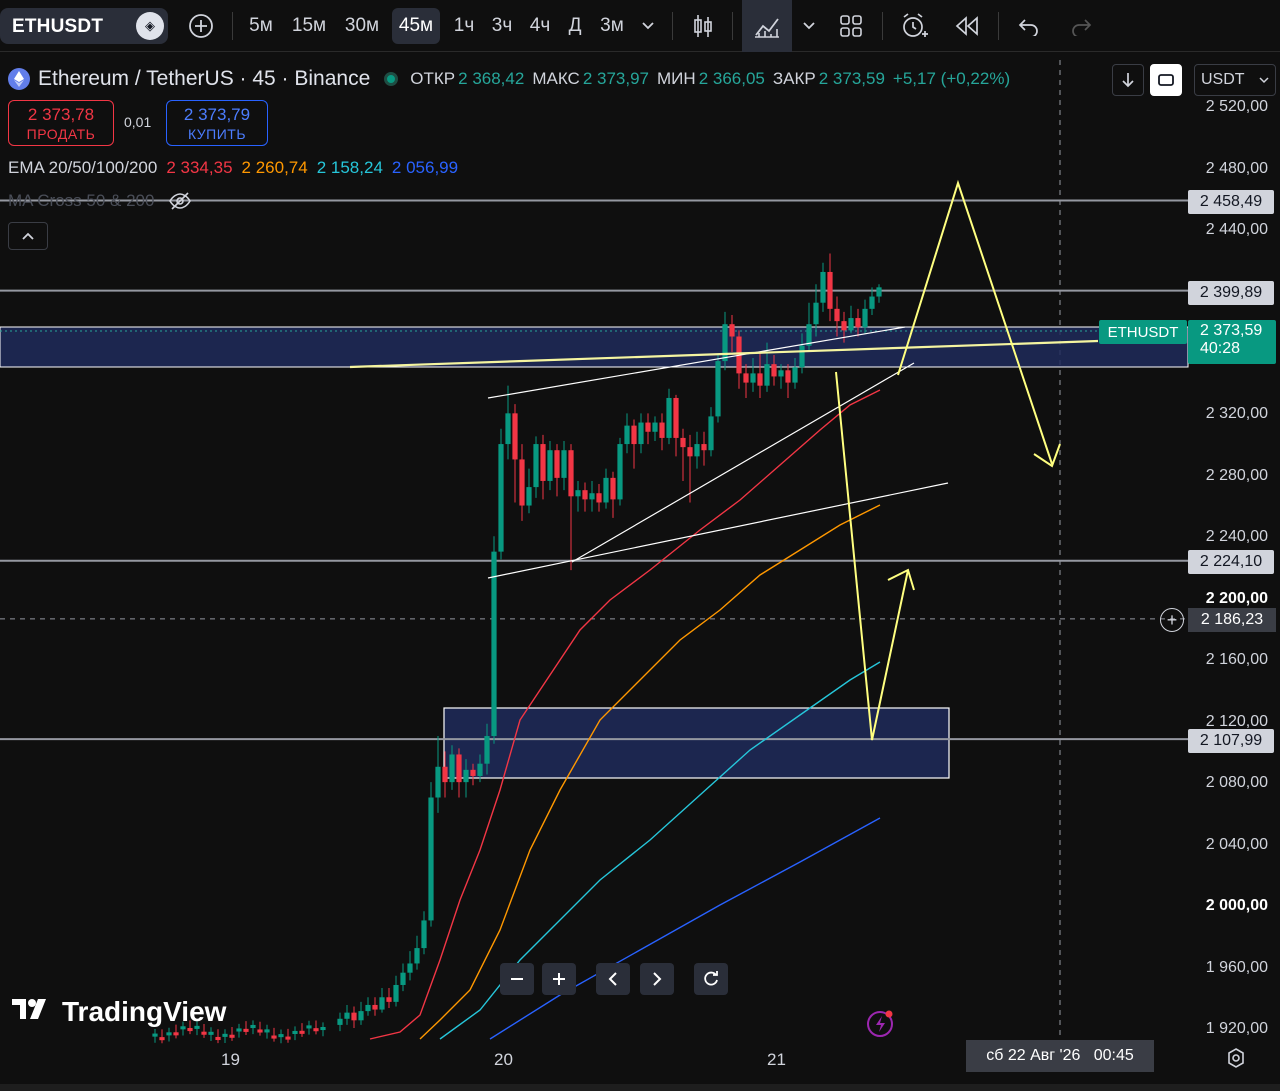 The height and width of the screenshot is (1091, 1280). Describe the element at coordinates (616, 78) in the screenshot. I see `high-value: 2 373,97` at that location.